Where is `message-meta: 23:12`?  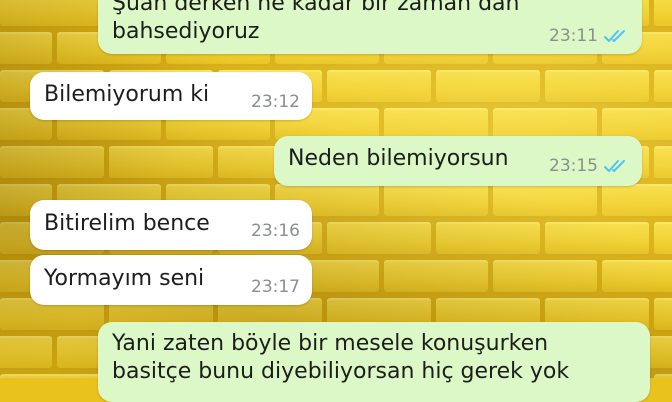
message-meta: 23:12 is located at coordinates (275, 102).